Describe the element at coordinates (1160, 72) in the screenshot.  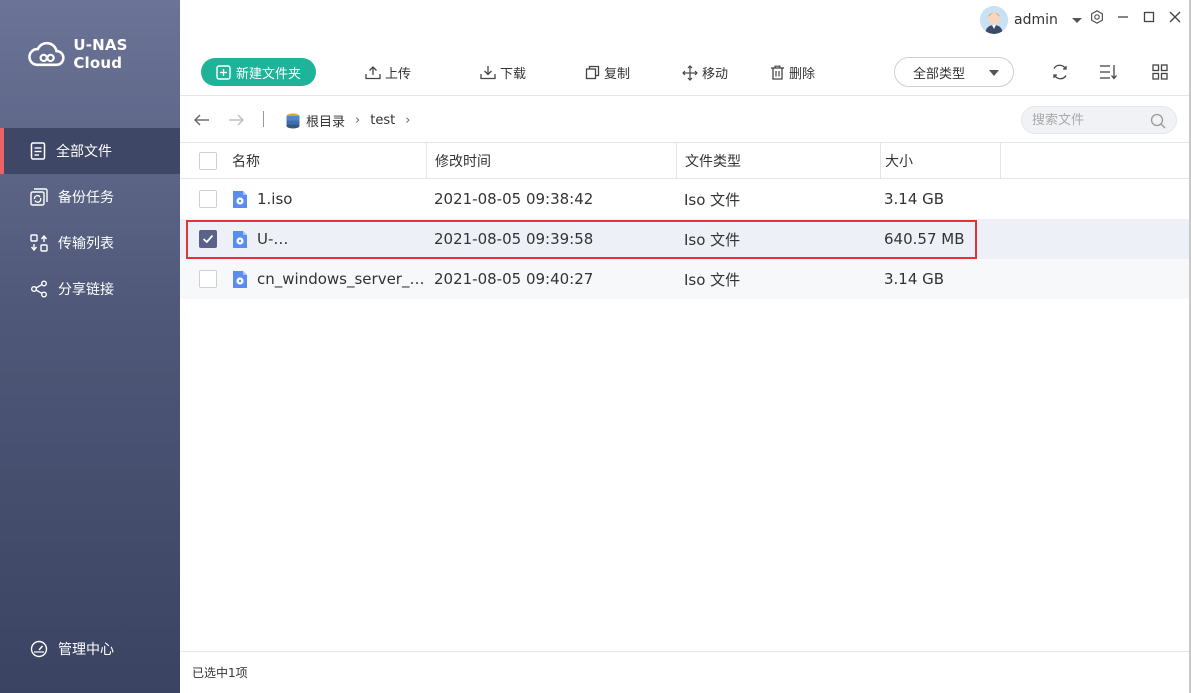
I see `grid-view-icon` at that location.